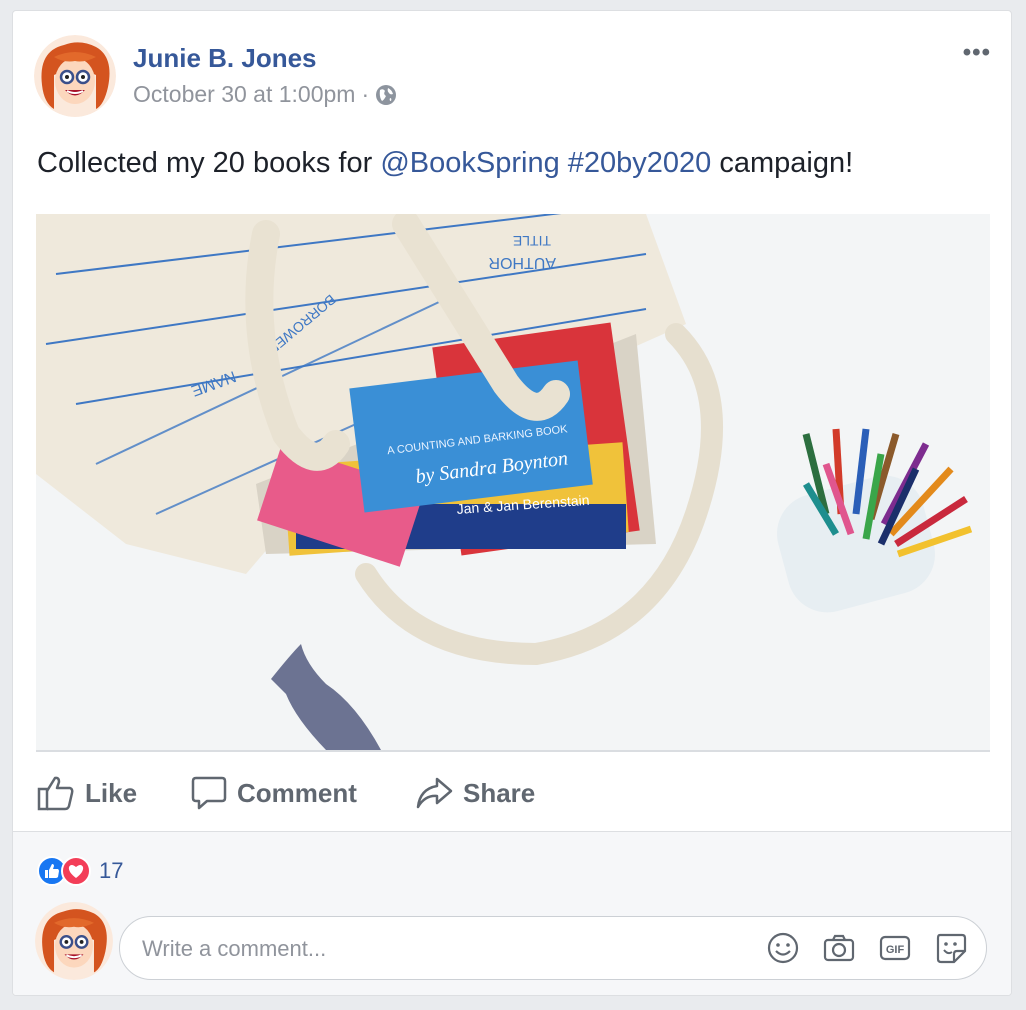 The width and height of the screenshot is (1026, 1010). Describe the element at coordinates (783, 948) in the screenshot. I see `emoji-icon` at that location.